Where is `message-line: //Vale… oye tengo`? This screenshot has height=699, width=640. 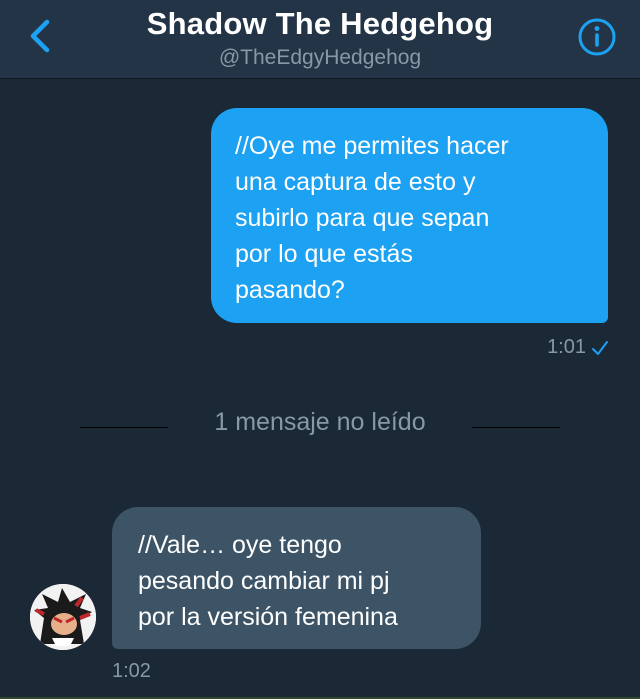 message-line: //Vale… oye tengo is located at coordinates (240, 545).